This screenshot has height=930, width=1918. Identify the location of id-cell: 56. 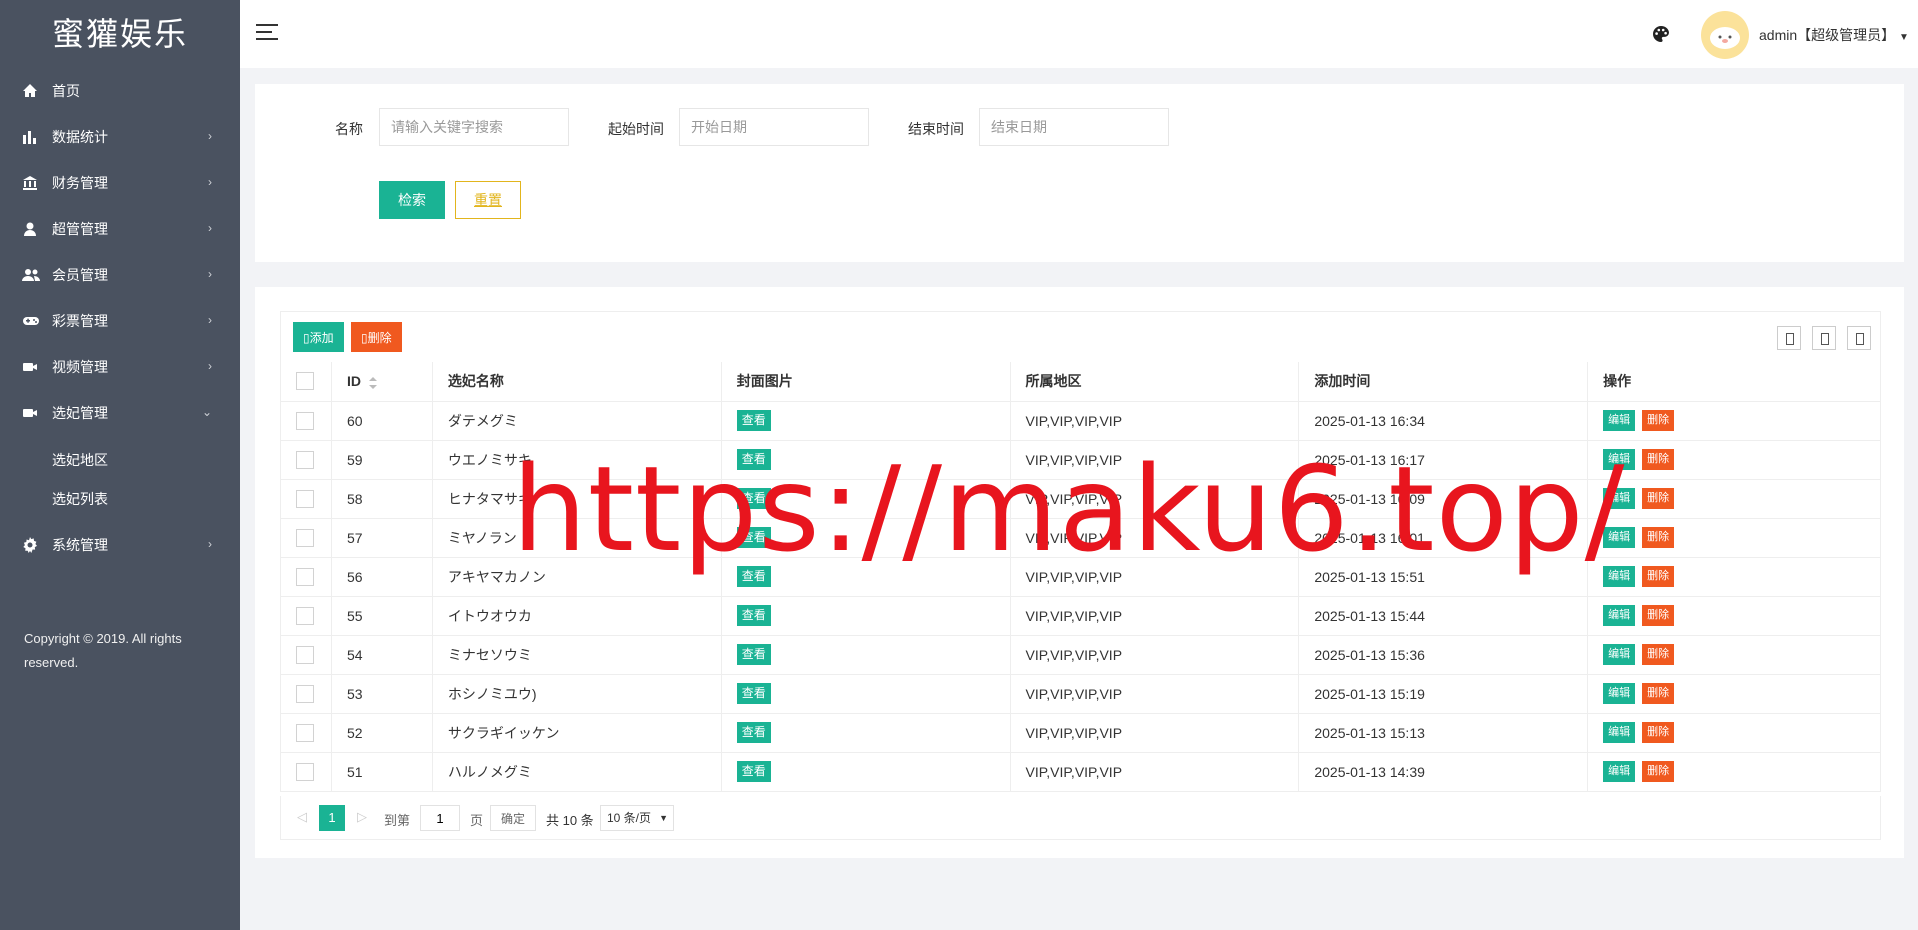
(382, 577).